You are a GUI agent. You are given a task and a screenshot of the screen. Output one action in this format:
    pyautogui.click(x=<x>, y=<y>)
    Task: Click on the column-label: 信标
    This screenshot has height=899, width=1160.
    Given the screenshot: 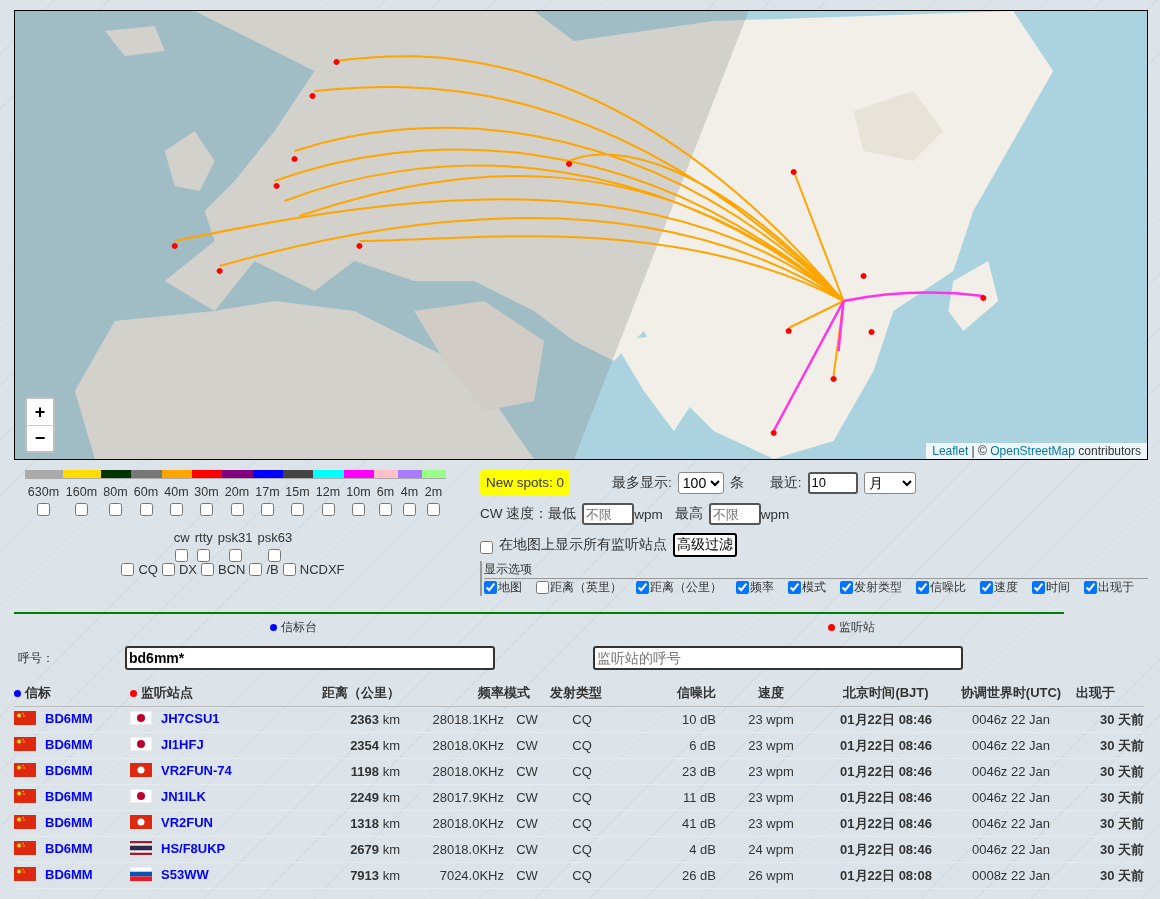 What is the action you would take?
    pyautogui.click(x=38, y=693)
    